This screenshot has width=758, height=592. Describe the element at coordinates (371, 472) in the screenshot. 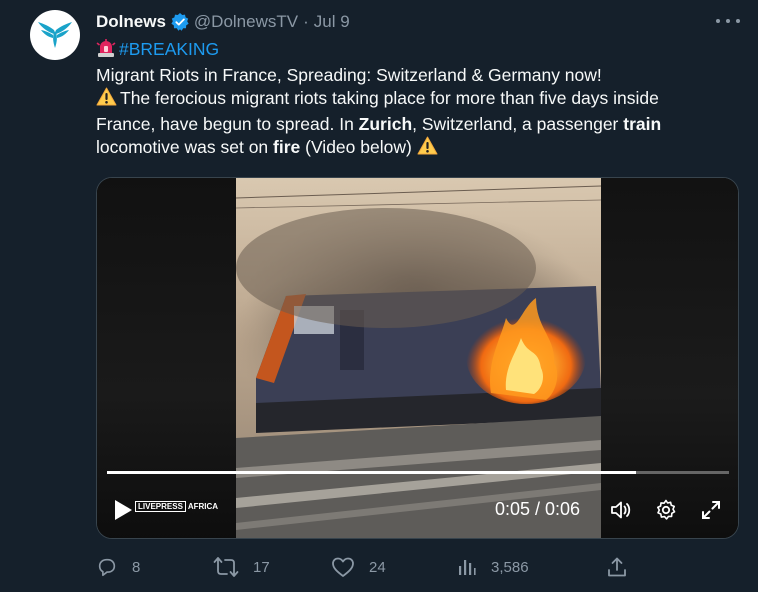

I see `video-progress-fill` at that location.